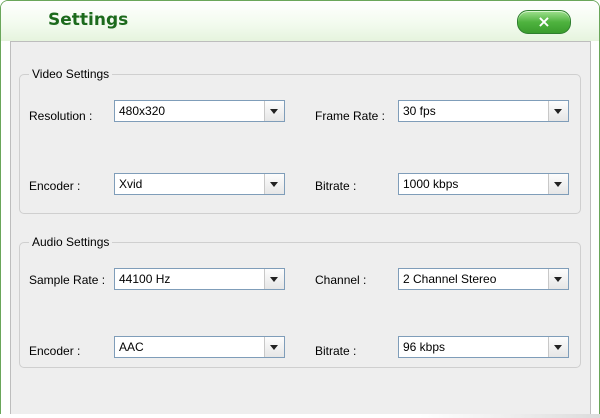 The height and width of the screenshot is (418, 600). I want to click on video-settings-title: Video Settings, so click(71, 74).